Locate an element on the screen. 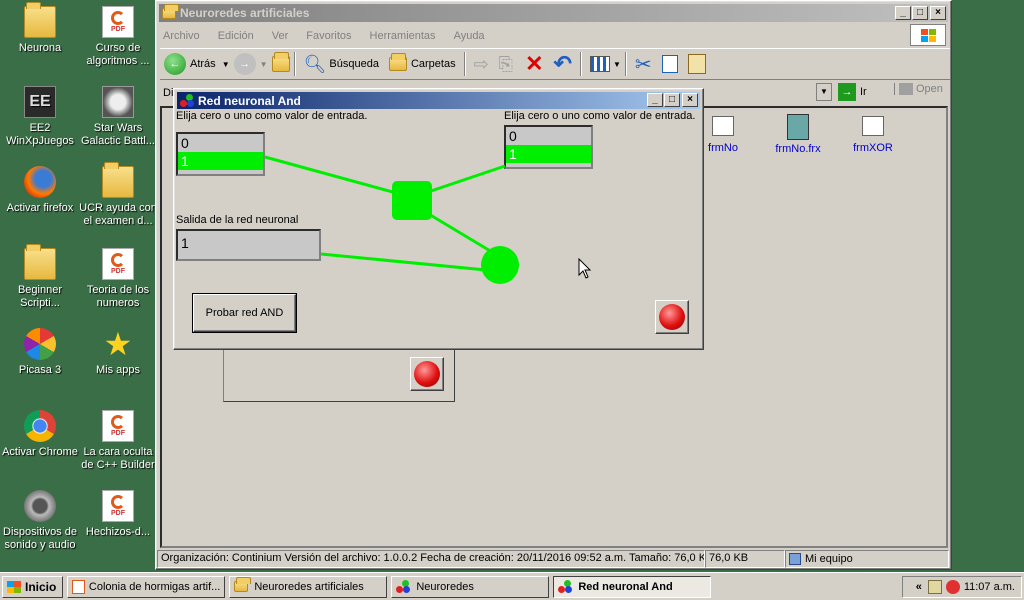 This screenshot has height=600, width=1024. tray-expand-icon: « is located at coordinates (919, 587).